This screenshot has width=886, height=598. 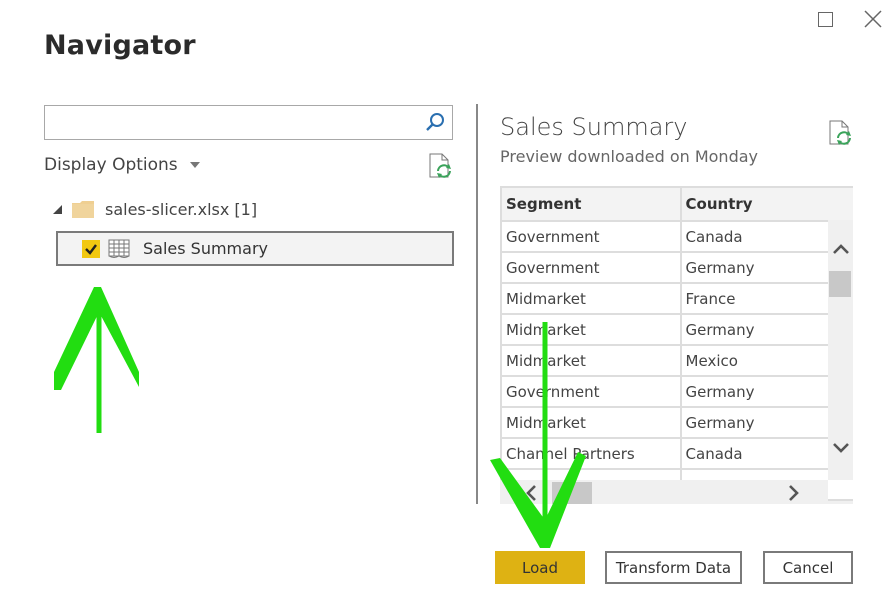 I want to click on search-icon, so click(x=435, y=122).